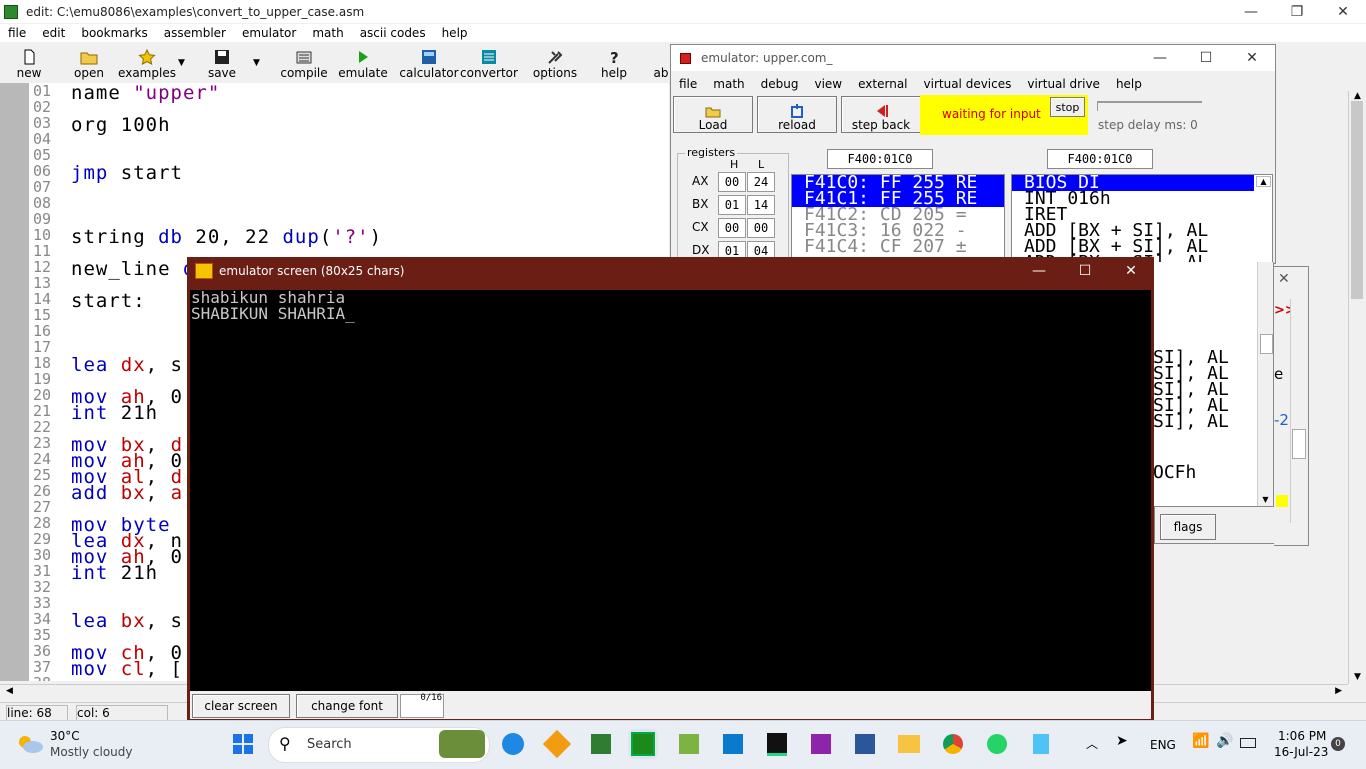  What do you see at coordinates (42, 251) in the screenshot?
I see `line-number: 11` at bounding box center [42, 251].